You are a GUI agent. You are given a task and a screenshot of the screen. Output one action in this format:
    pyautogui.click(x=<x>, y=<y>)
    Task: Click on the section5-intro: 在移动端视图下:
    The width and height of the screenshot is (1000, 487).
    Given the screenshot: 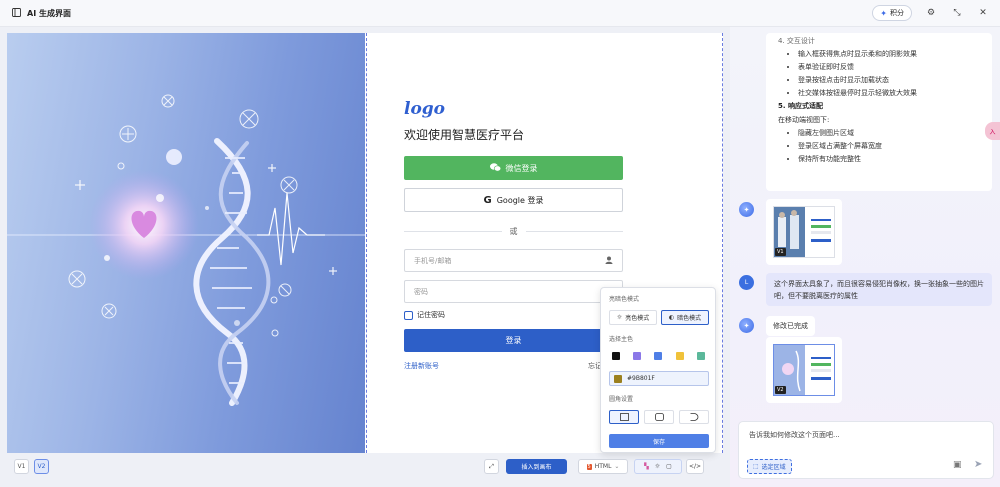 What is the action you would take?
    pyautogui.click(x=804, y=120)
    